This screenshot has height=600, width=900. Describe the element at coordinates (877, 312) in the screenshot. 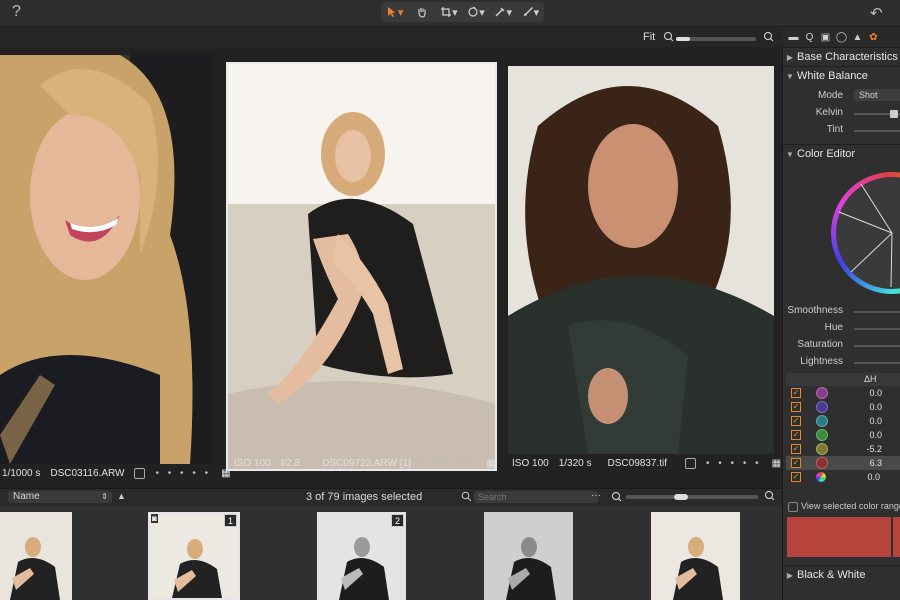

I see `smoothness-slider` at that location.